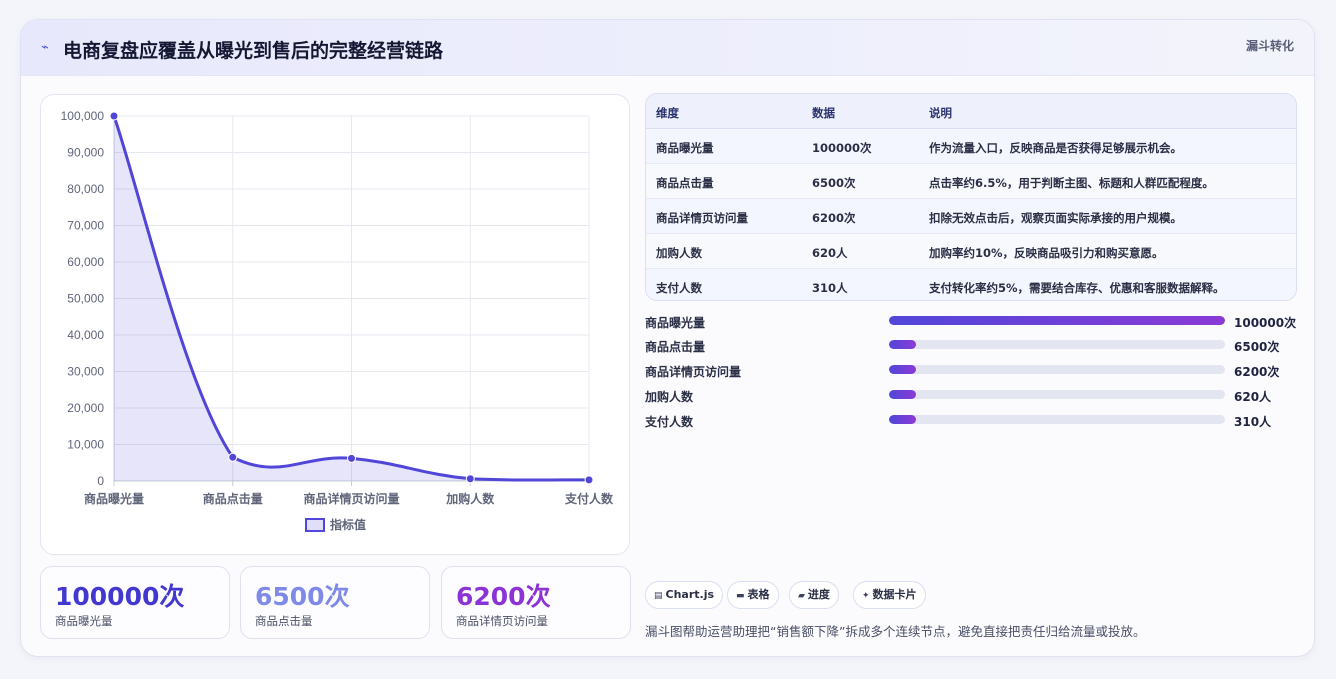  Describe the element at coordinates (85, 408) in the screenshot. I see `y-tick-label: 20,000` at that location.